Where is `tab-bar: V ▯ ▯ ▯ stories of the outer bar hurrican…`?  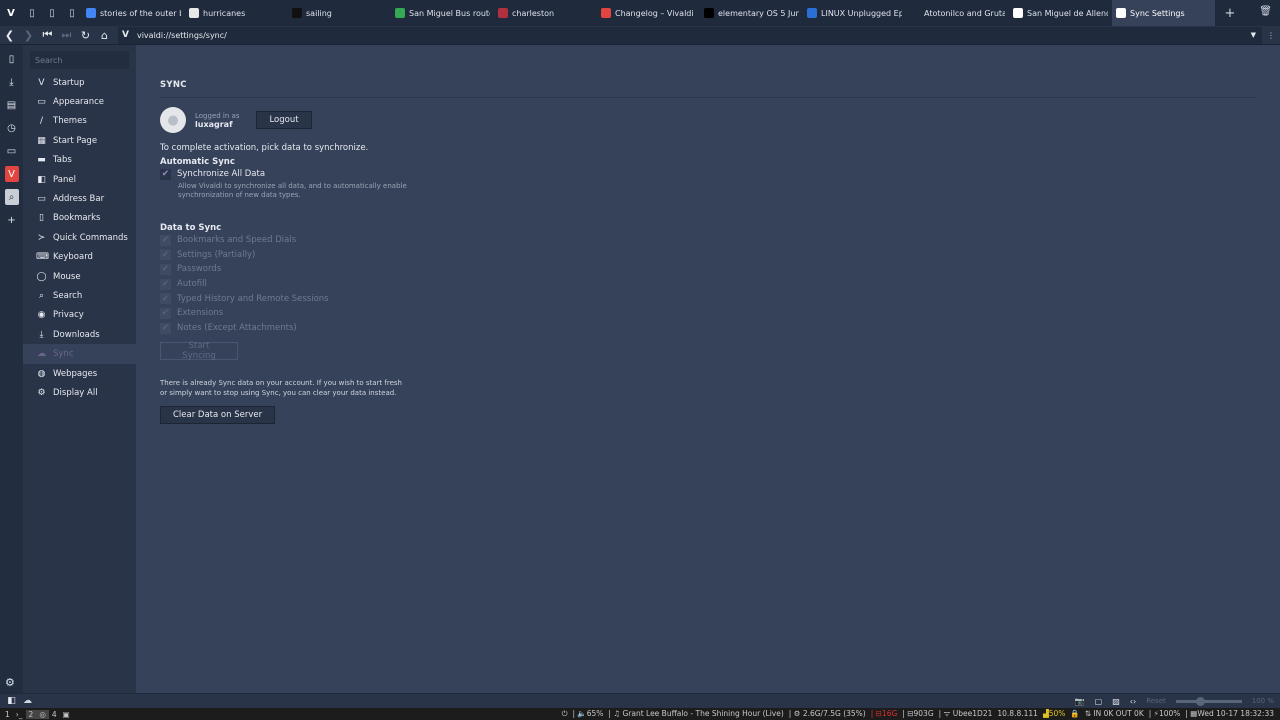 tab-bar: V ▯ ▯ ▯ stories of the outer bar hurrican… is located at coordinates (640, 13).